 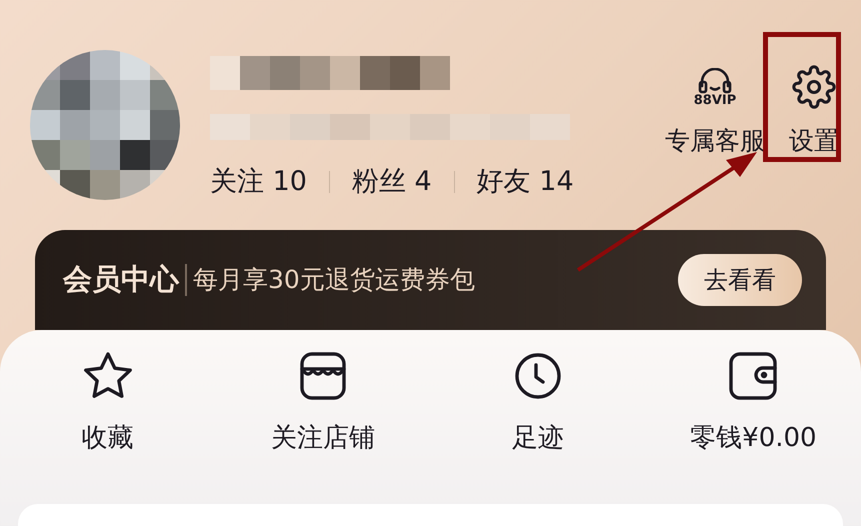 What do you see at coordinates (258, 182) in the screenshot?
I see `stat-link: 关注 10` at bounding box center [258, 182].